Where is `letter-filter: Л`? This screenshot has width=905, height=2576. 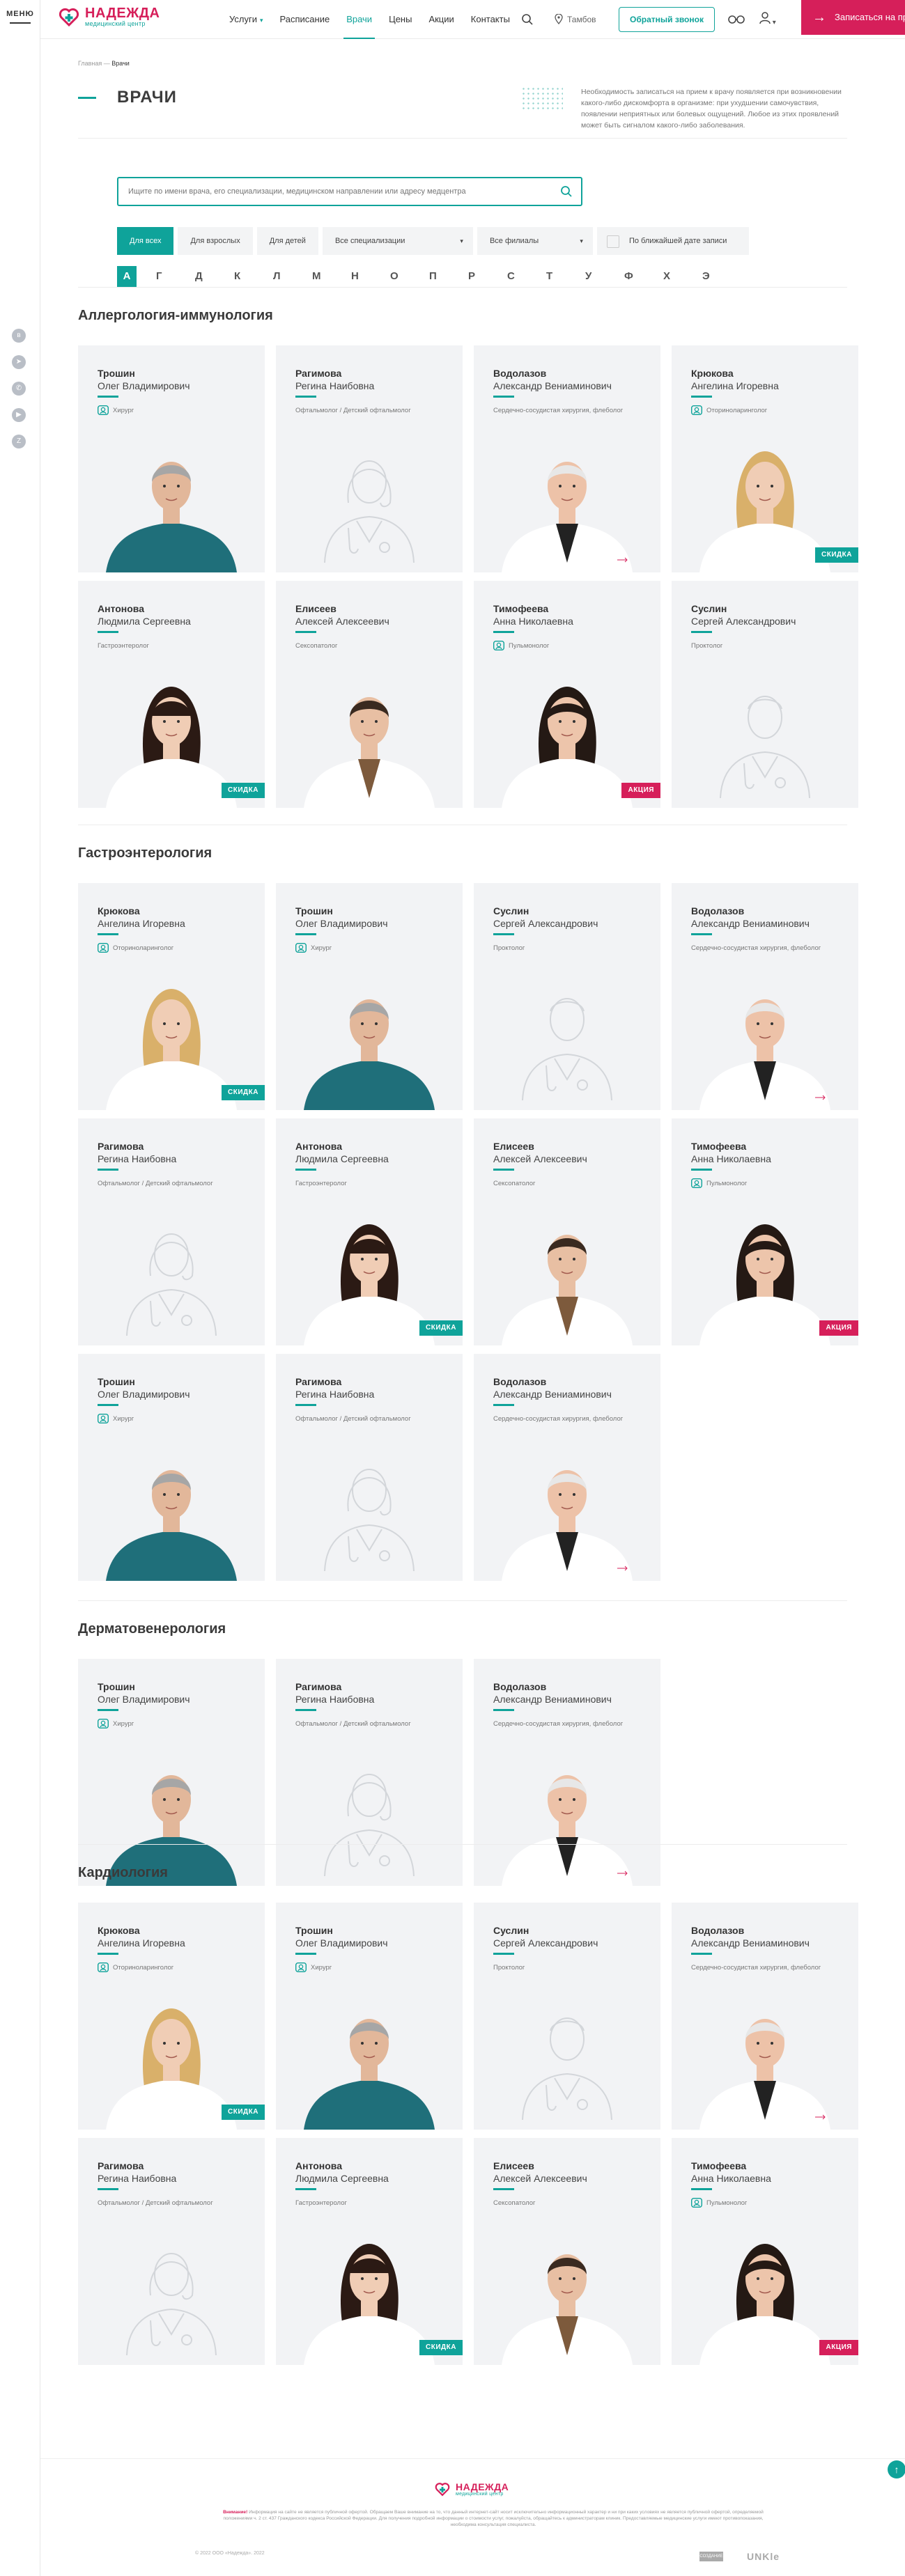 letter-filter: Л is located at coordinates (292, 276).